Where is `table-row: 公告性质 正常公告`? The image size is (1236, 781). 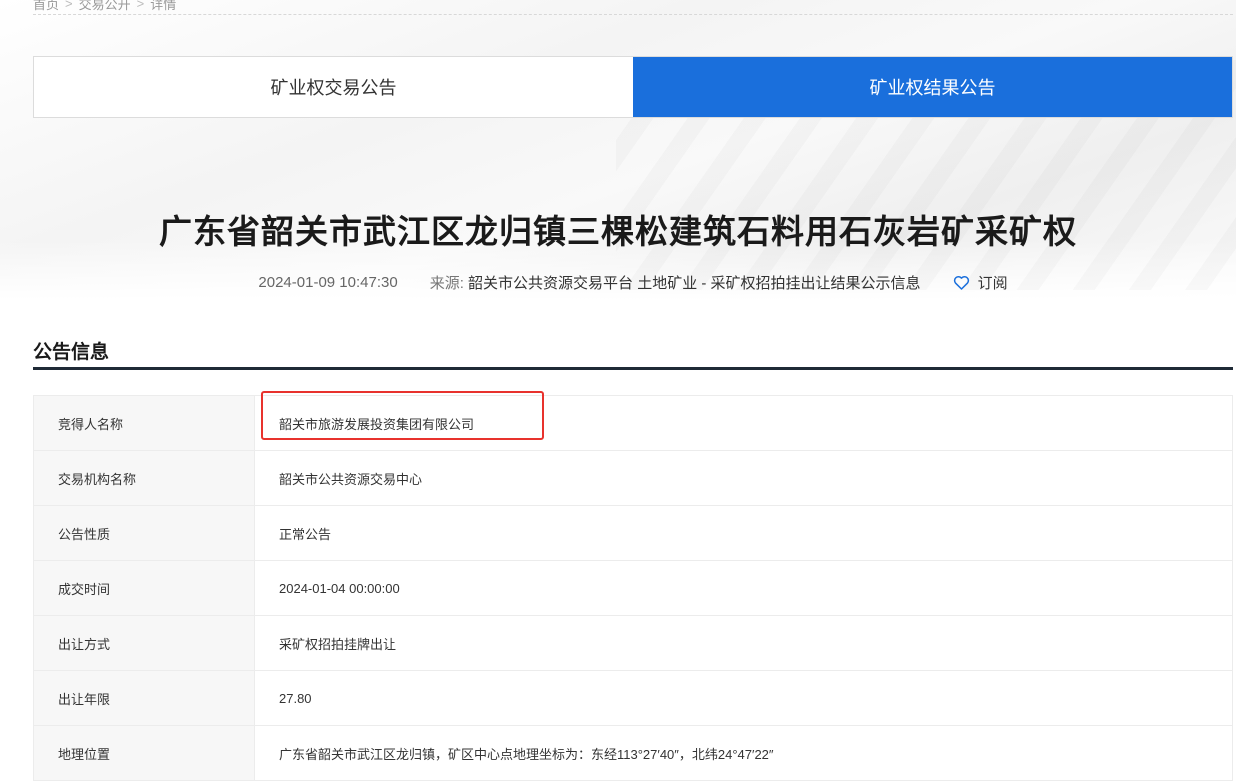
table-row: 公告性质 正常公告 is located at coordinates (633, 533).